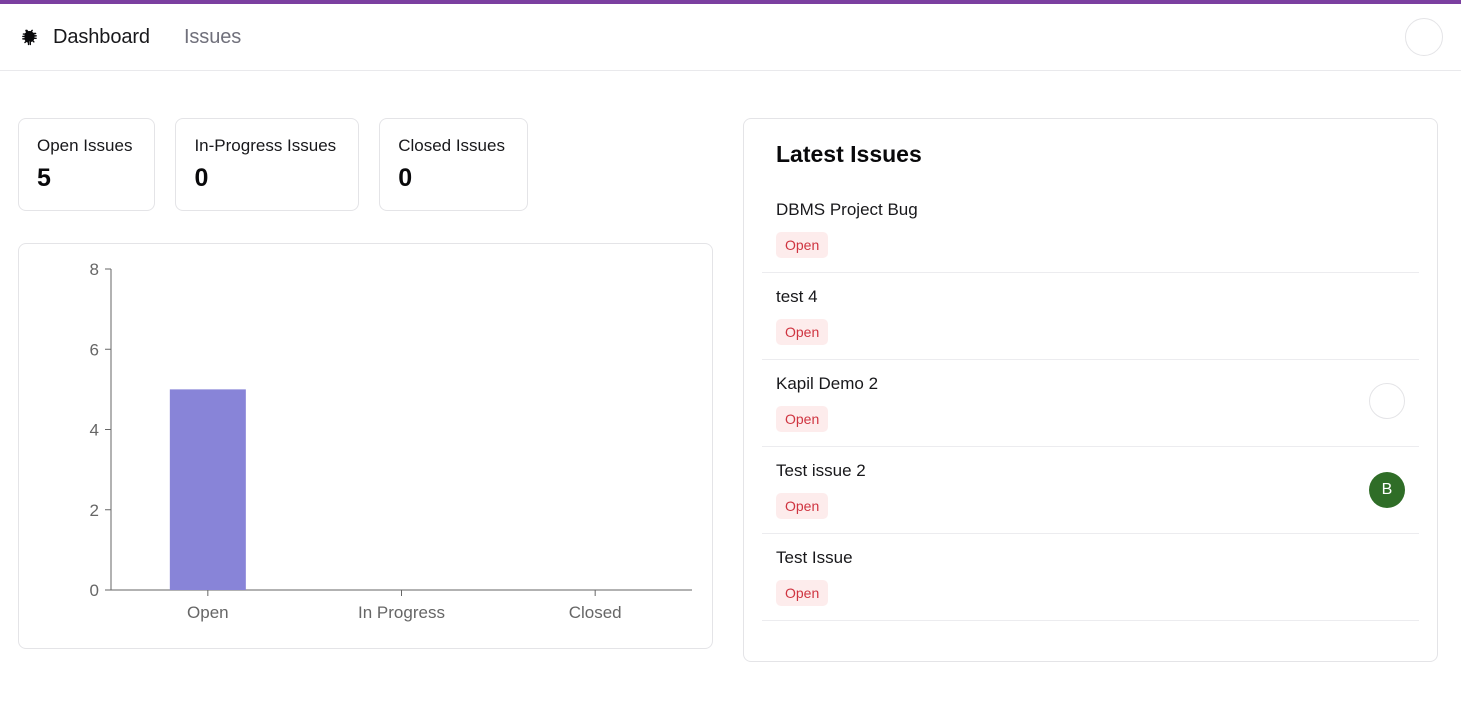 This screenshot has height=718, width=1461. Describe the element at coordinates (405, 177) in the screenshot. I see `stat-value-closed: 0` at that location.